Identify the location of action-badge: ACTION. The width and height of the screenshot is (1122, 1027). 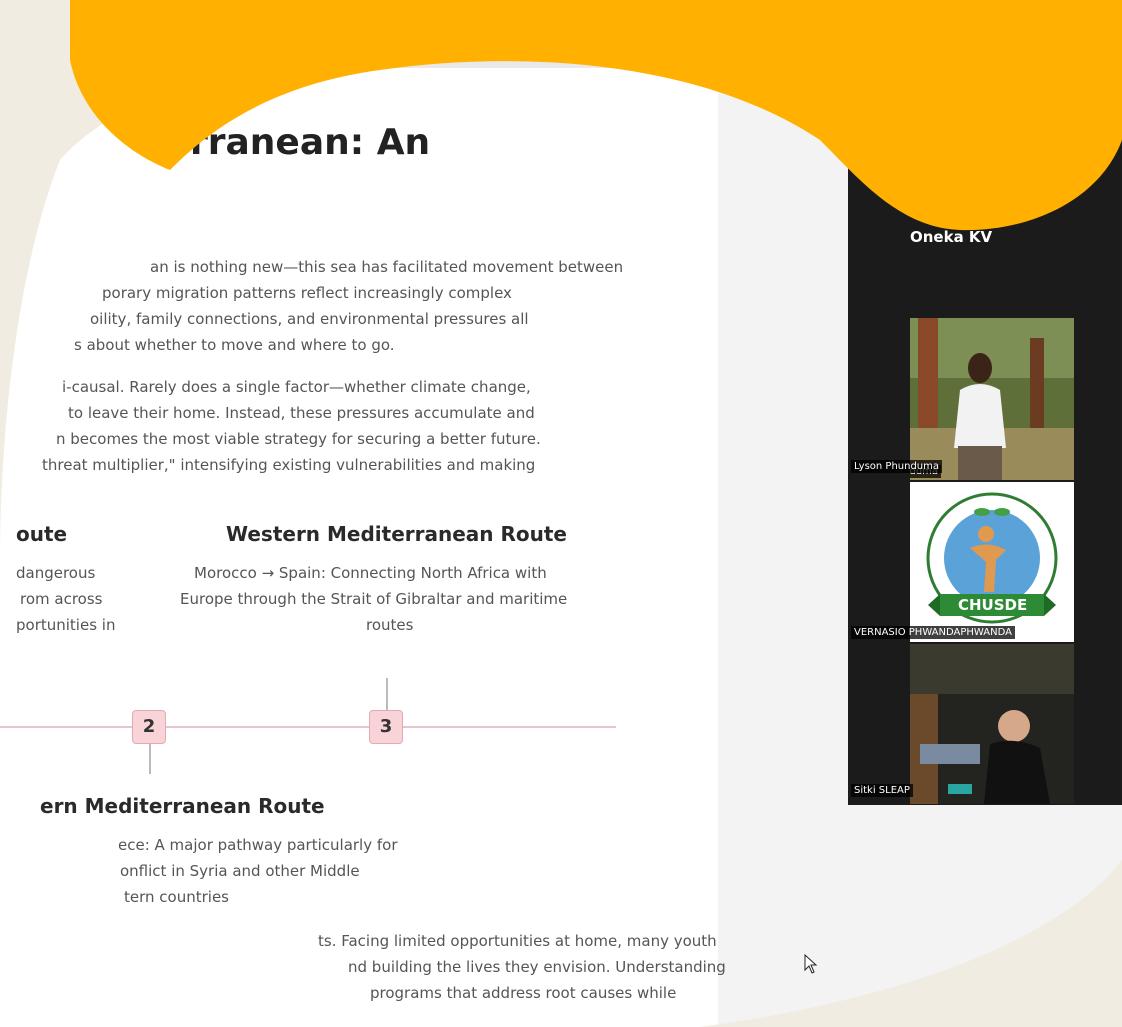
(875, 143).